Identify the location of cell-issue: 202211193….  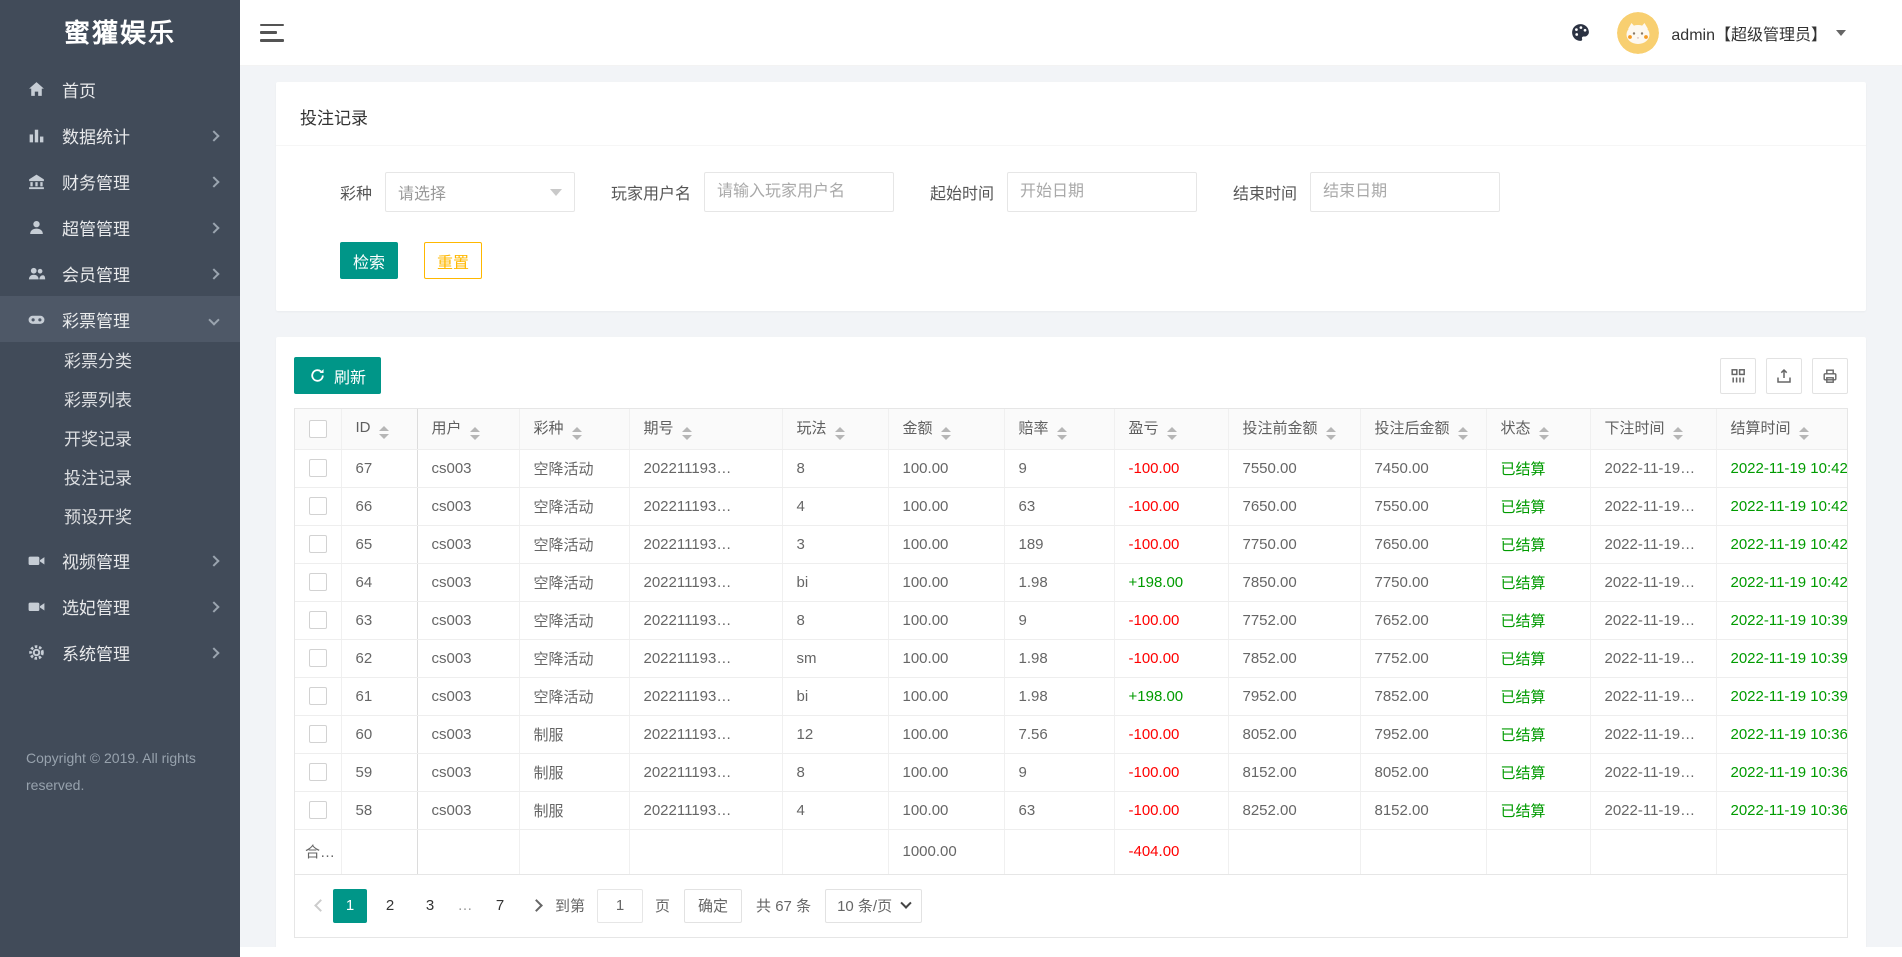
(706, 734).